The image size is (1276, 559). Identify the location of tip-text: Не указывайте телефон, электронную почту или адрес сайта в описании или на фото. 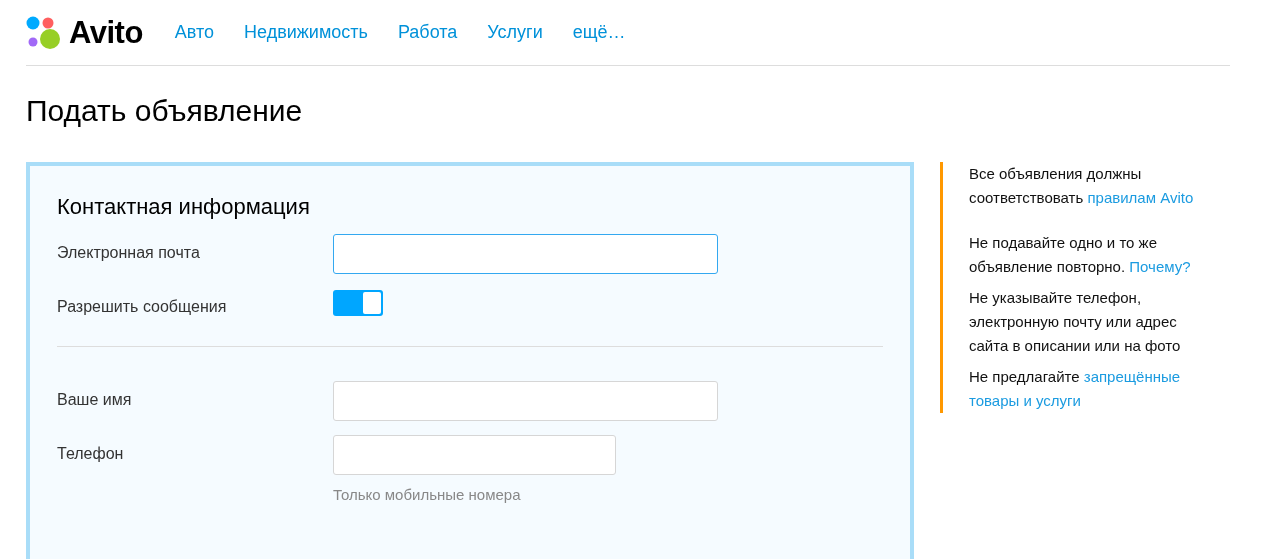
(1075, 322).